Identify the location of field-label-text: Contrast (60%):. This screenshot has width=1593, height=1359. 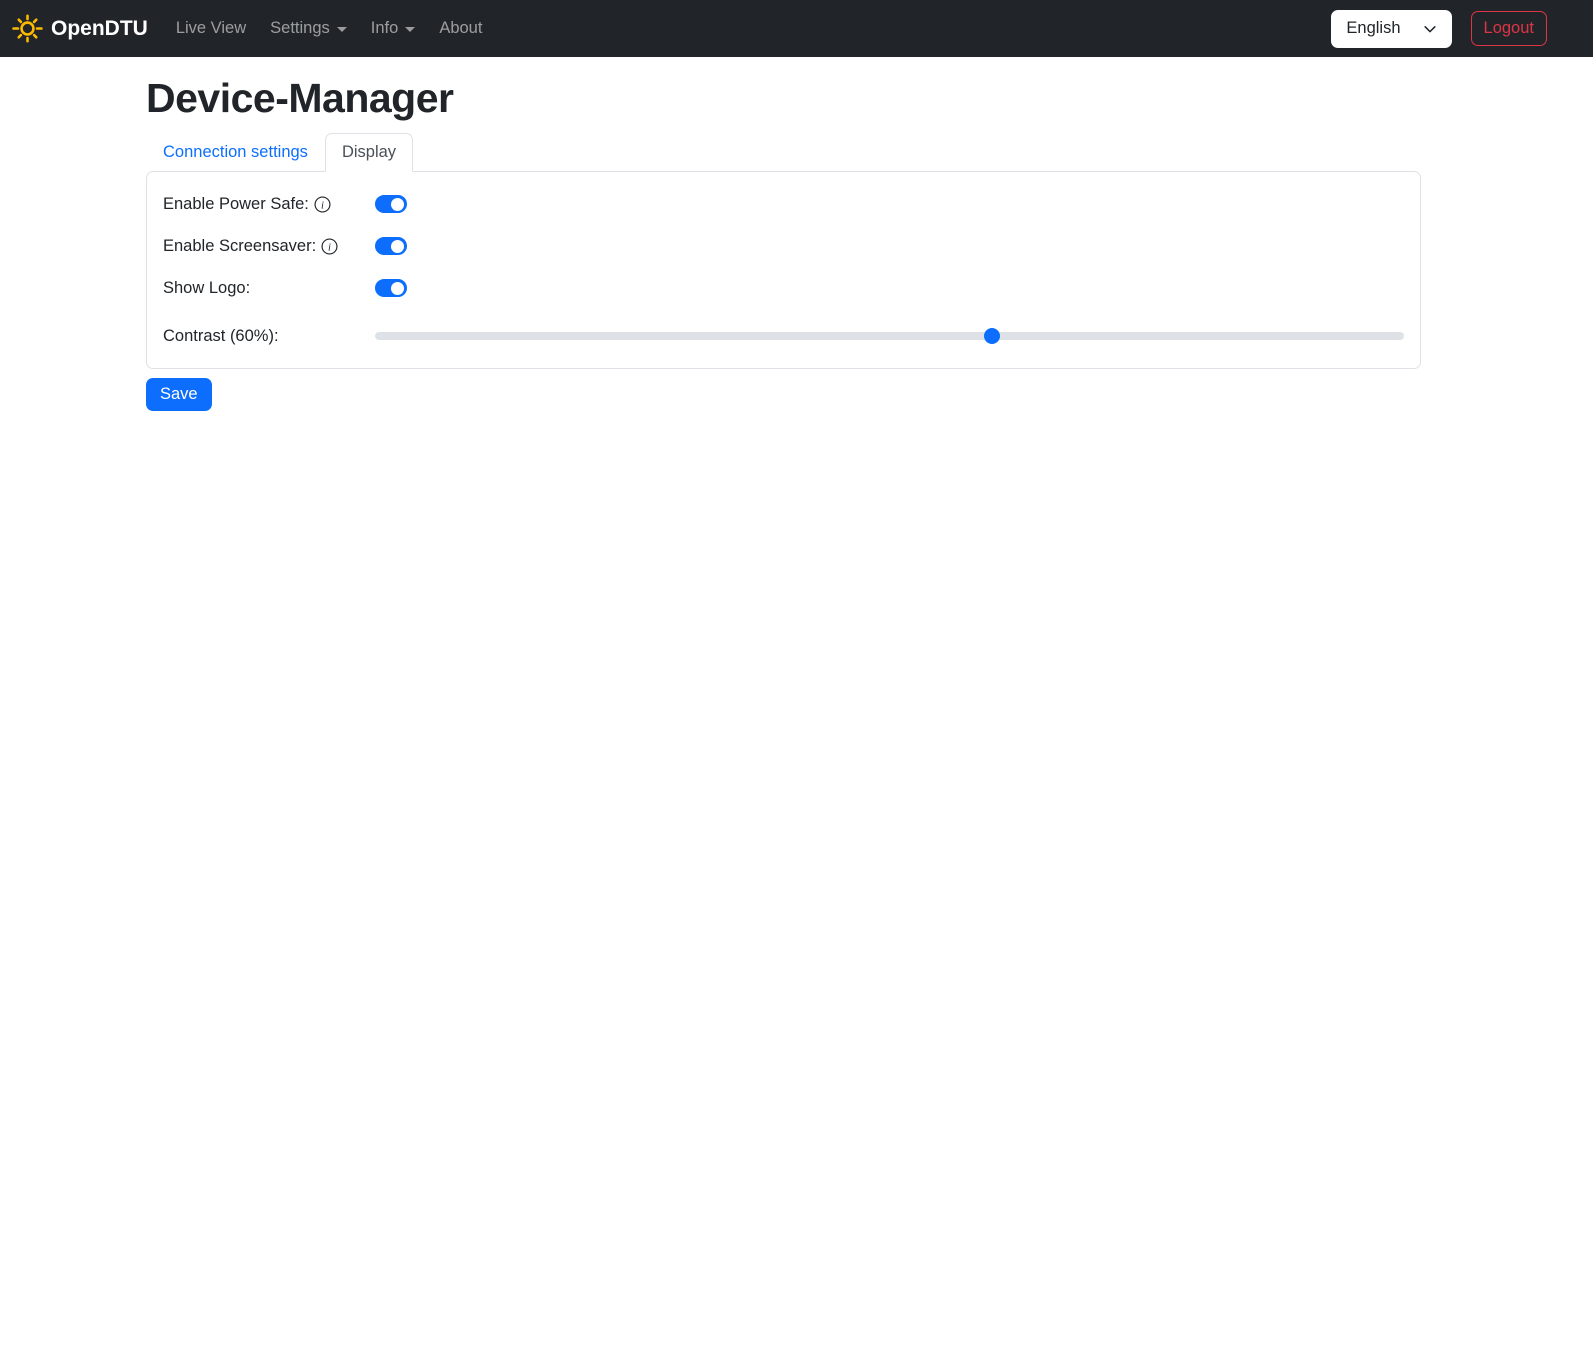
(221, 335).